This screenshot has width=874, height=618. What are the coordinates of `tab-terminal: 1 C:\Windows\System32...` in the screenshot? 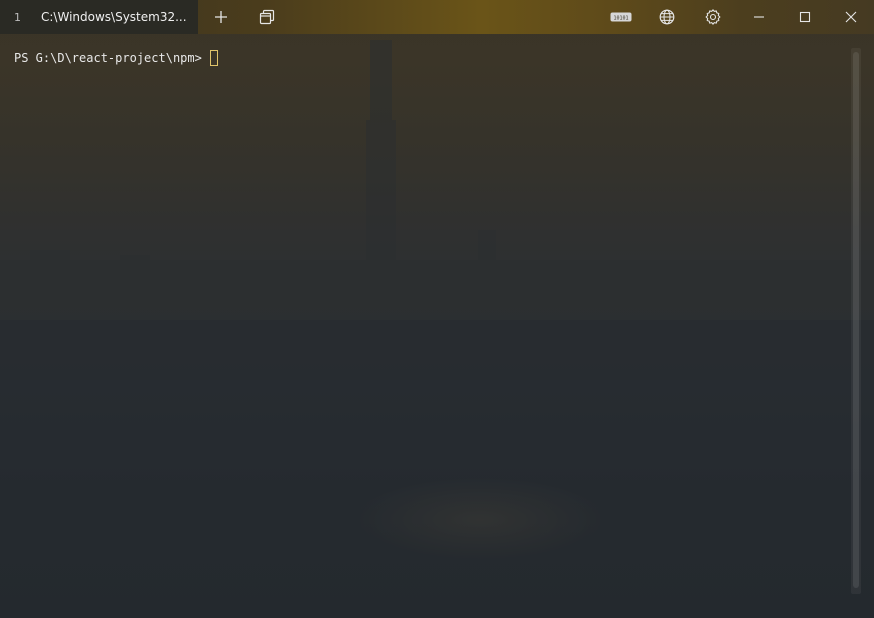 It's located at (99, 17).